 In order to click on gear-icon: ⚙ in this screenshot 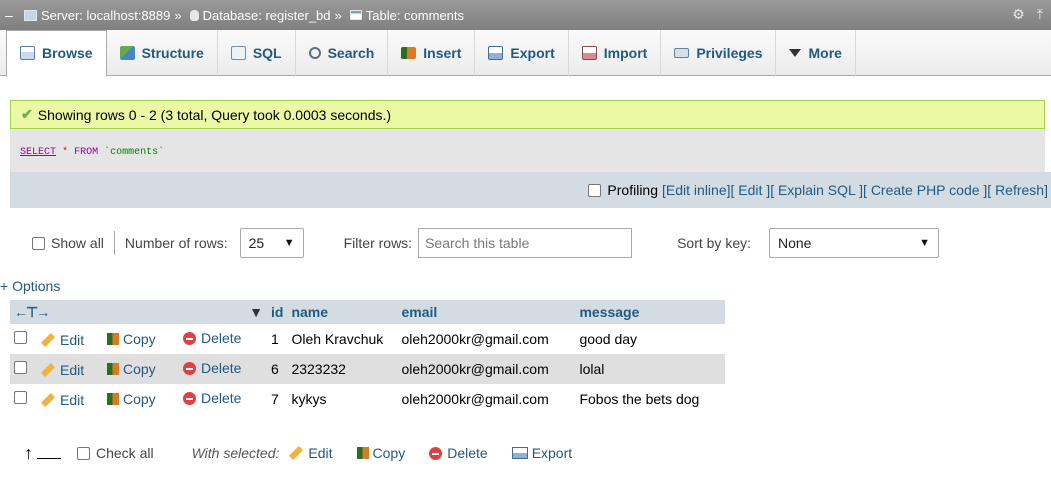, I will do `click(1018, 14)`.